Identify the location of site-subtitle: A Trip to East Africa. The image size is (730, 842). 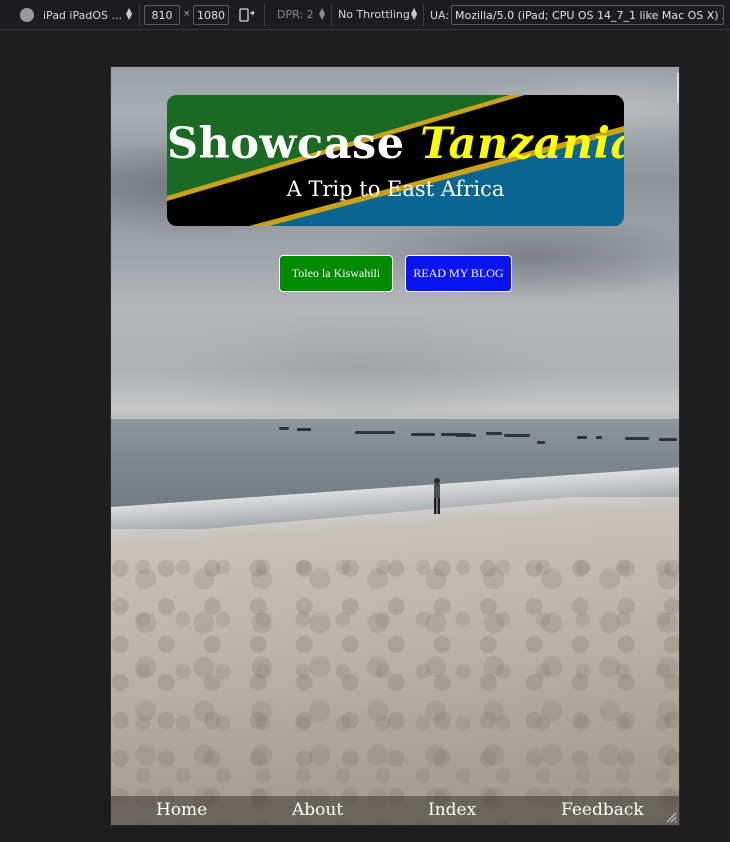
(395, 189).